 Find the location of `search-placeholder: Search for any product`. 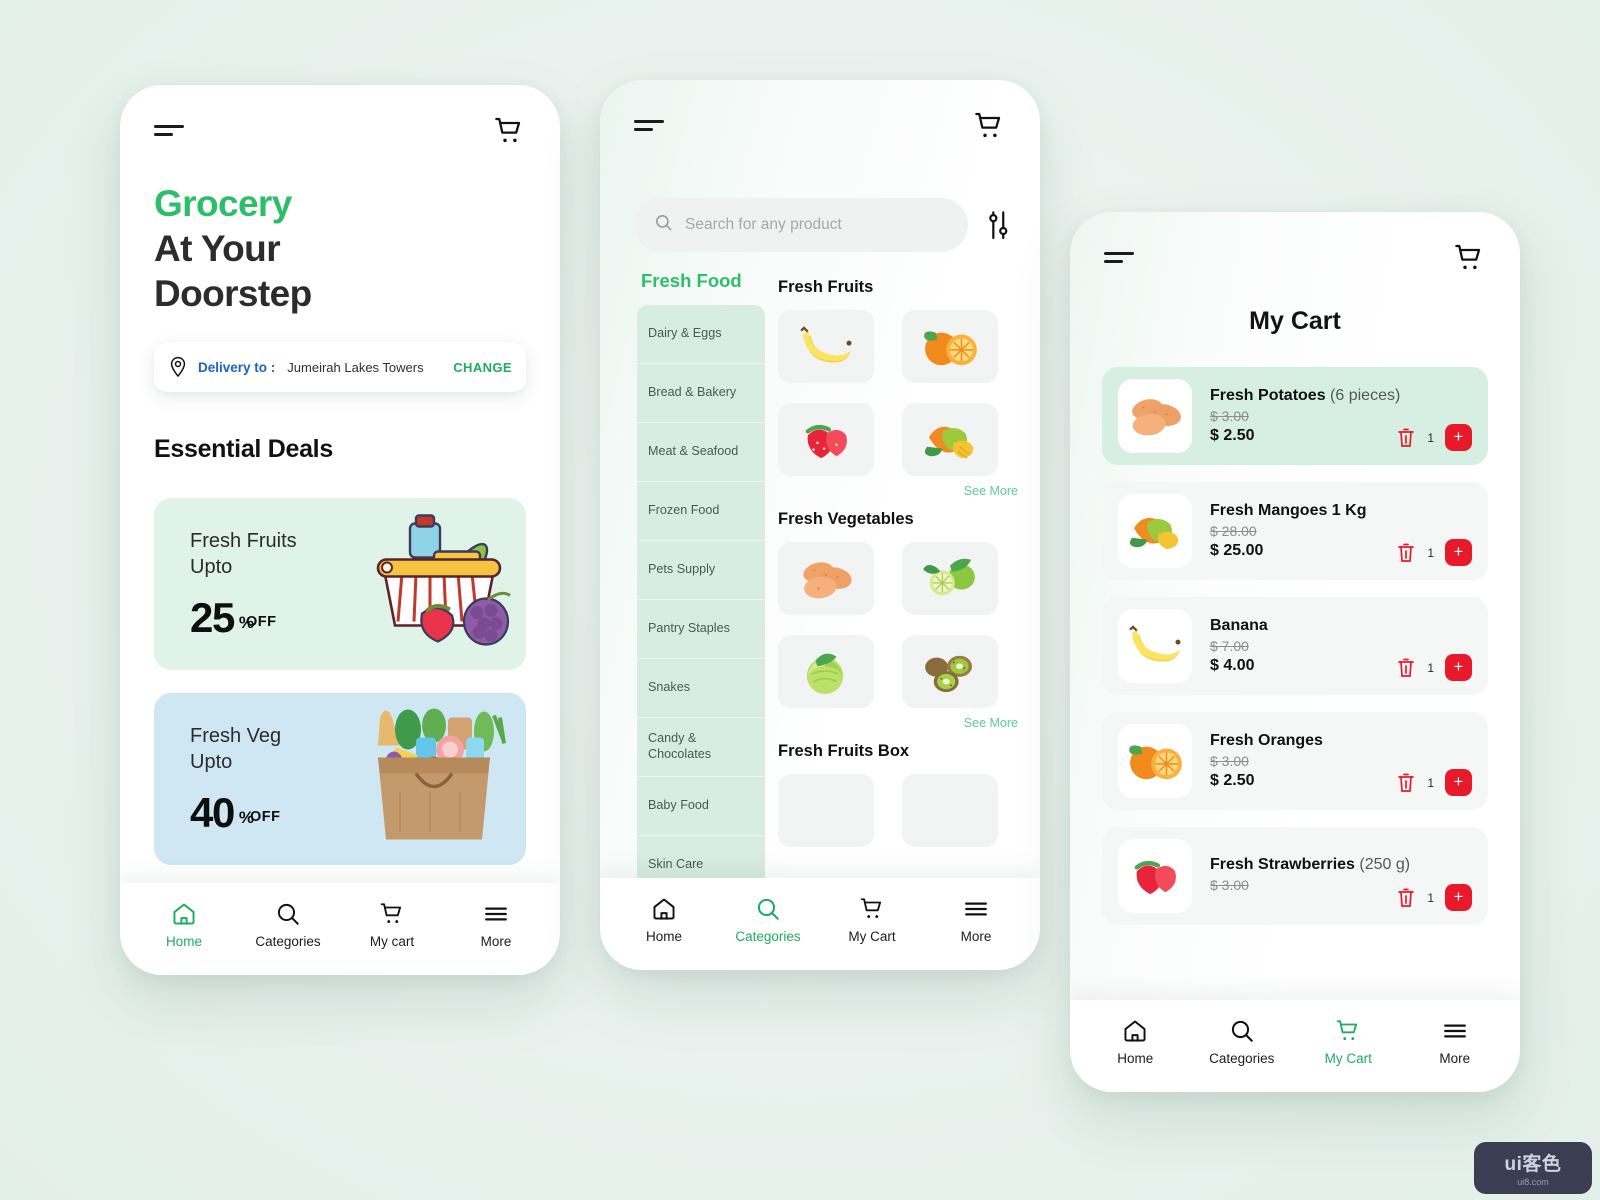

search-placeholder: Search for any product is located at coordinates (763, 224).